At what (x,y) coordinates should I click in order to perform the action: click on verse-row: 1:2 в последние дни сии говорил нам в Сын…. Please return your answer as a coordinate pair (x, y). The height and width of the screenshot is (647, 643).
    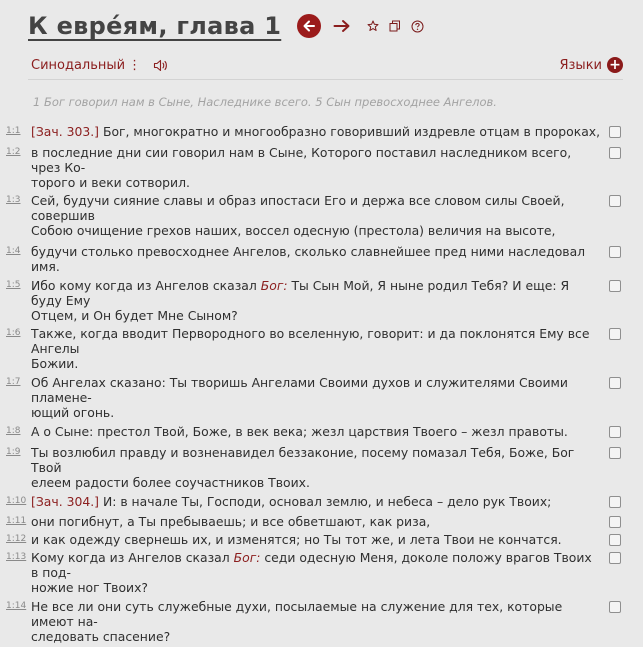
    Looking at the image, I should click on (321, 167).